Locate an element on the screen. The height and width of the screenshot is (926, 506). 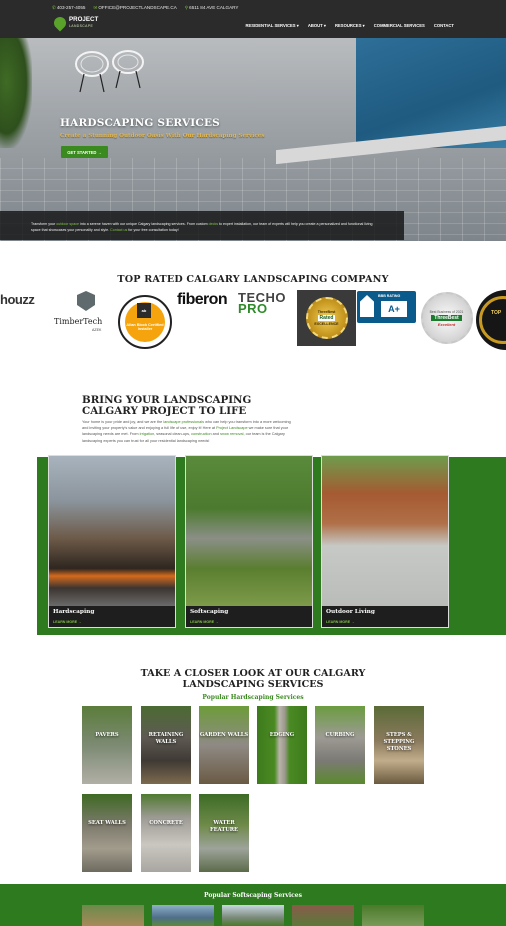
bbb-grade: A+ is located at coordinates (394, 309).